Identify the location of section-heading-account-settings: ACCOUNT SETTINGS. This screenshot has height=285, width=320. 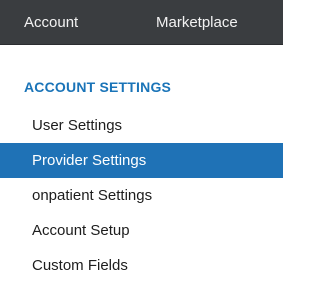
(98, 87).